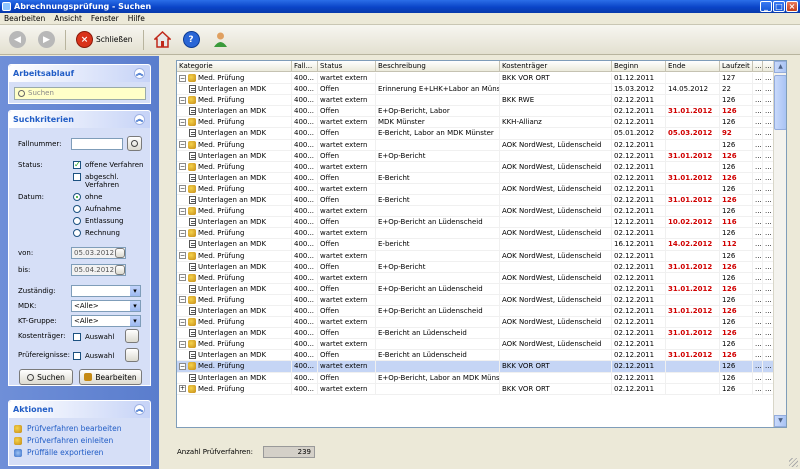 Image resolution: width=800 pixels, height=469 pixels. Describe the element at coordinates (110, 377) in the screenshot. I see `bearbeiten-button: Bearbeiten` at that location.